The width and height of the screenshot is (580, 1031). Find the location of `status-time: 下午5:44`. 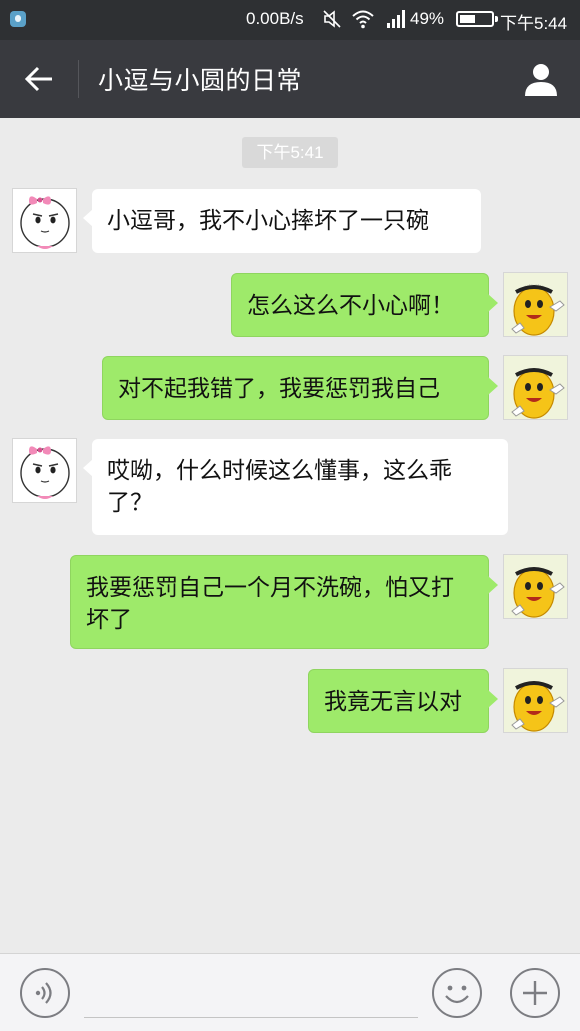

status-time: 下午5:44 is located at coordinates (534, 23).